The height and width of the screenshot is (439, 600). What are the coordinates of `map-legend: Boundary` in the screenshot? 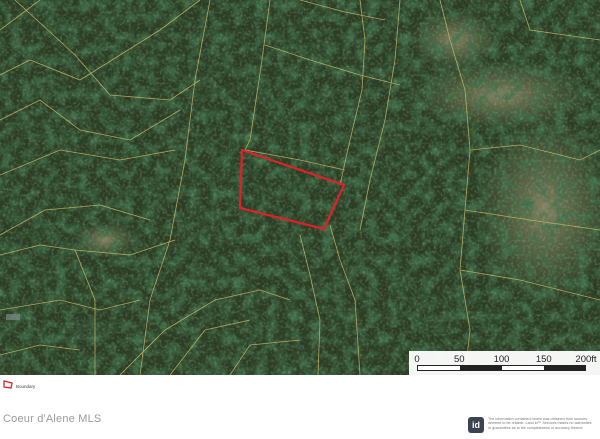 It's located at (300, 386).